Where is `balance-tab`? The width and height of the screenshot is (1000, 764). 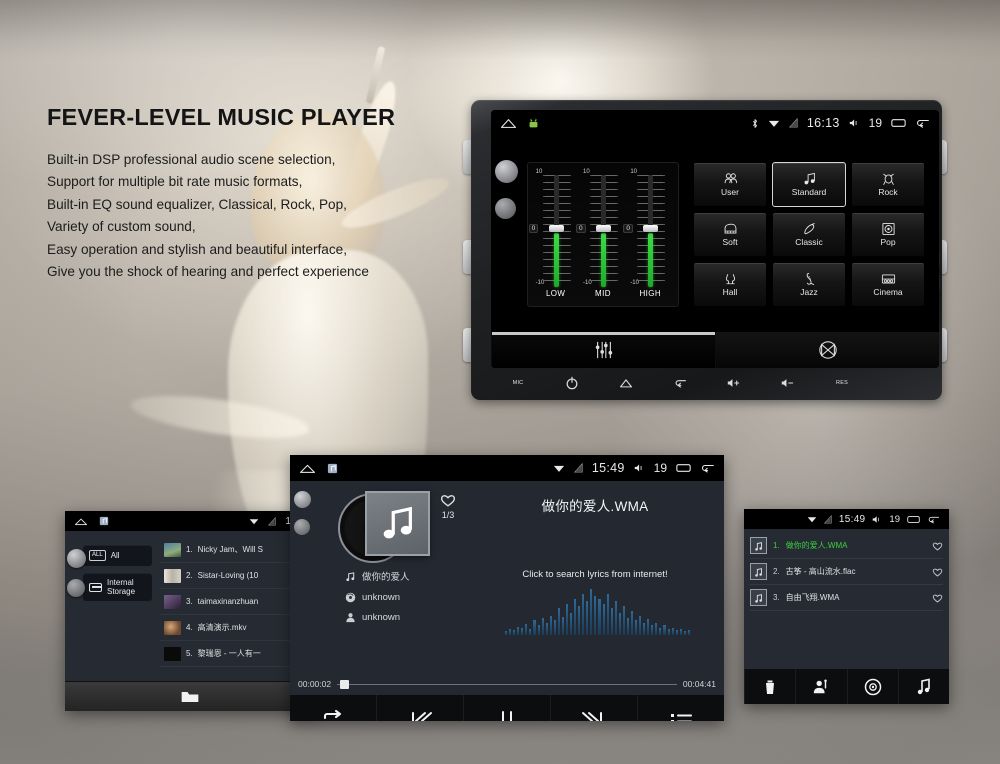 balance-tab is located at coordinates (827, 350).